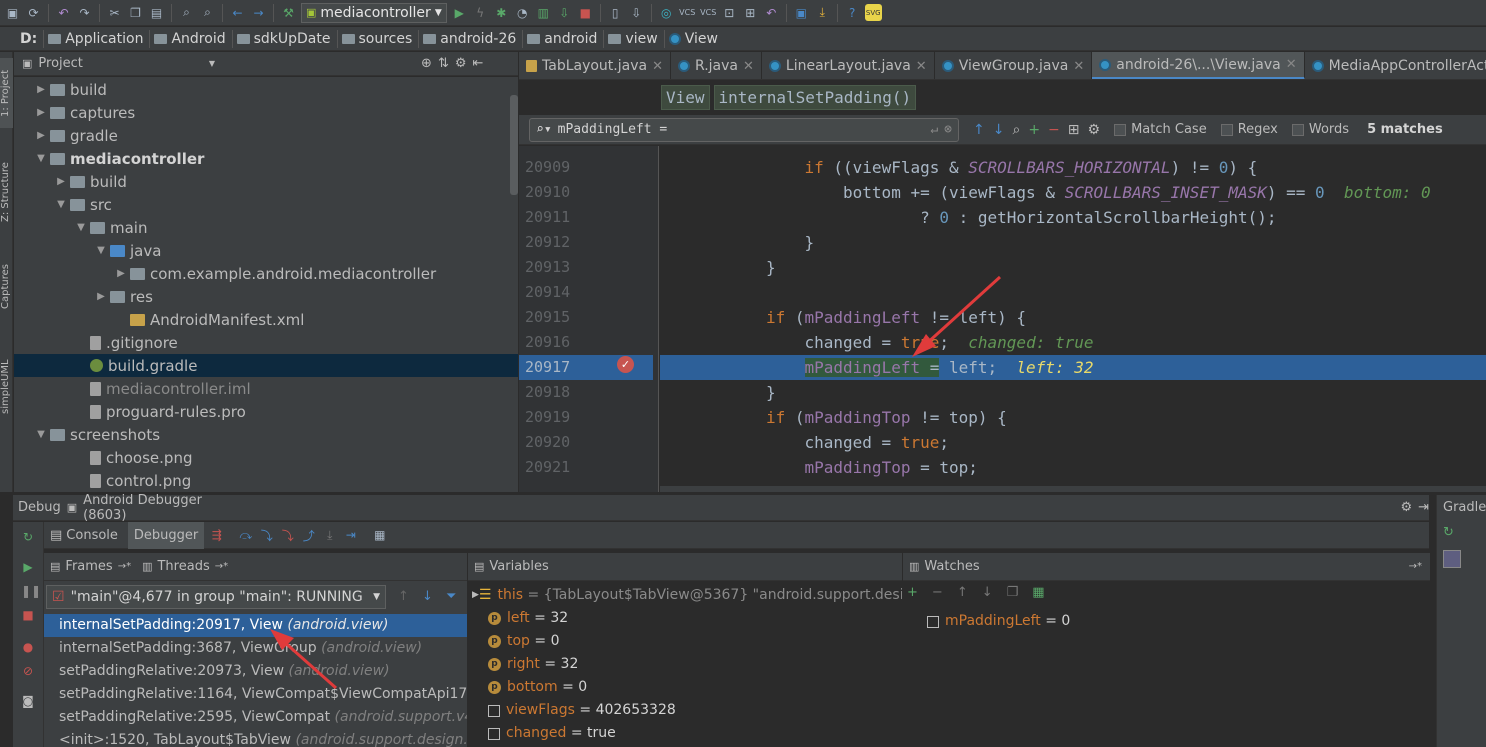 The image size is (1486, 747). I want to click on tree-item: ▶ gradle, so click(266, 135).